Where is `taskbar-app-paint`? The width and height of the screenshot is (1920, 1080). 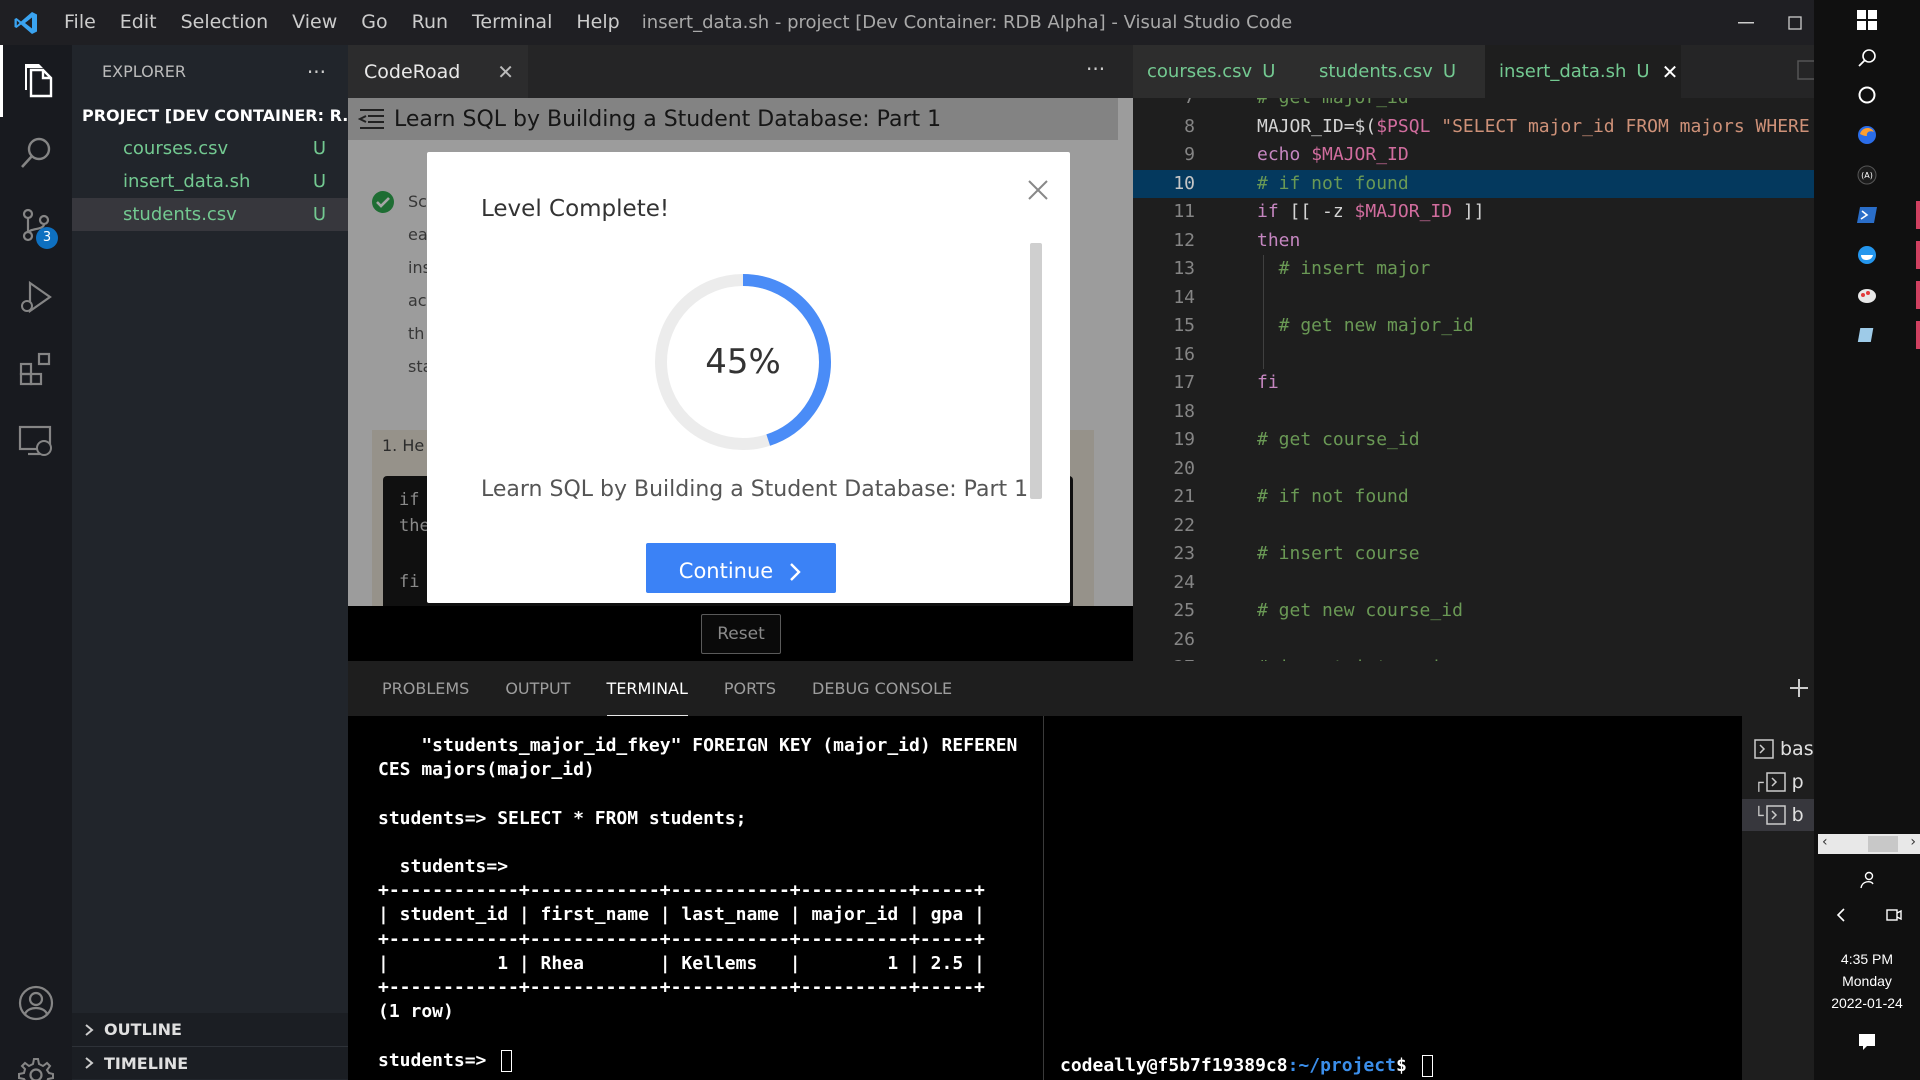
taskbar-app-paint is located at coordinates (1867, 295).